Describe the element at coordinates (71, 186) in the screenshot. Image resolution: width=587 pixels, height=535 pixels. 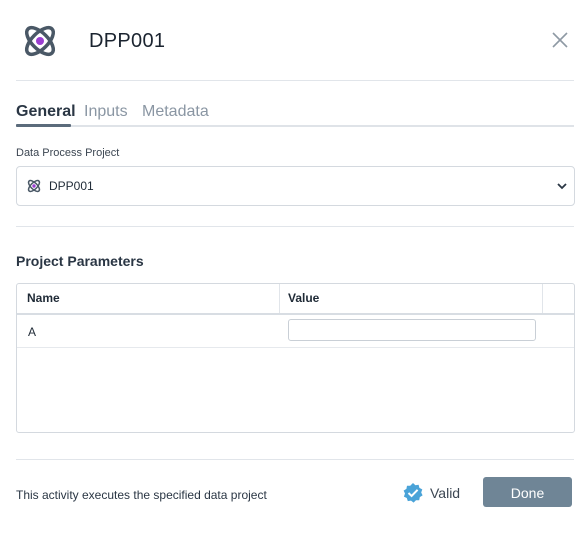
I see `selected-project-value: DPP001` at that location.